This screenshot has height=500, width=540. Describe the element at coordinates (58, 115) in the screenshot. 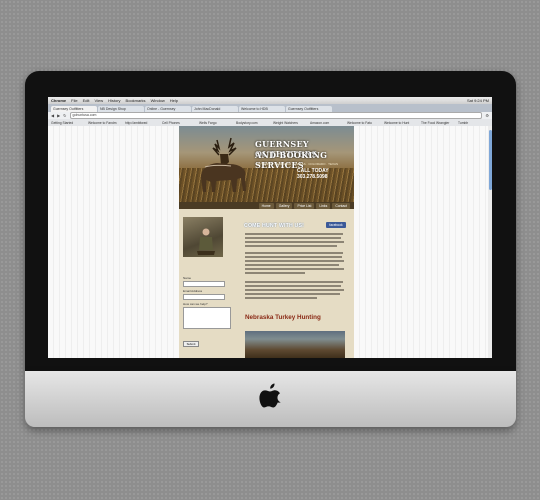

I see `forward-icon: ▶` at that location.